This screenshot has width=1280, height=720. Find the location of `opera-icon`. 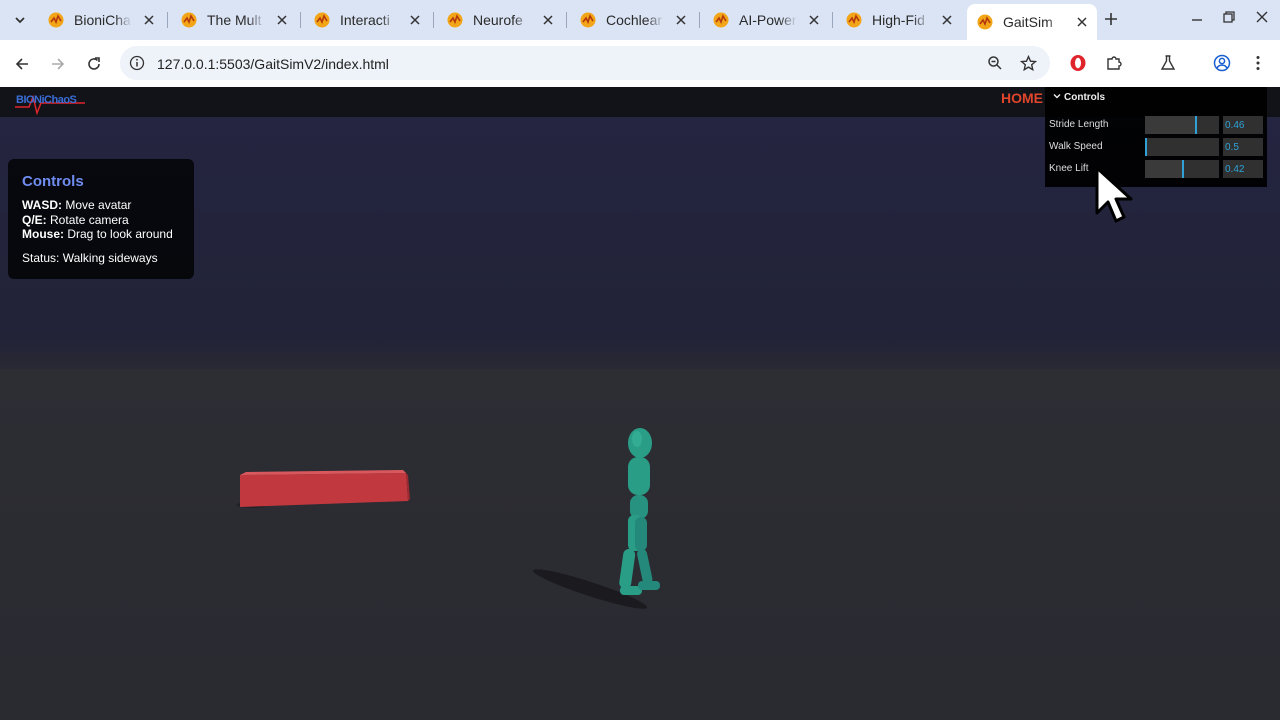

opera-icon is located at coordinates (1078, 63).